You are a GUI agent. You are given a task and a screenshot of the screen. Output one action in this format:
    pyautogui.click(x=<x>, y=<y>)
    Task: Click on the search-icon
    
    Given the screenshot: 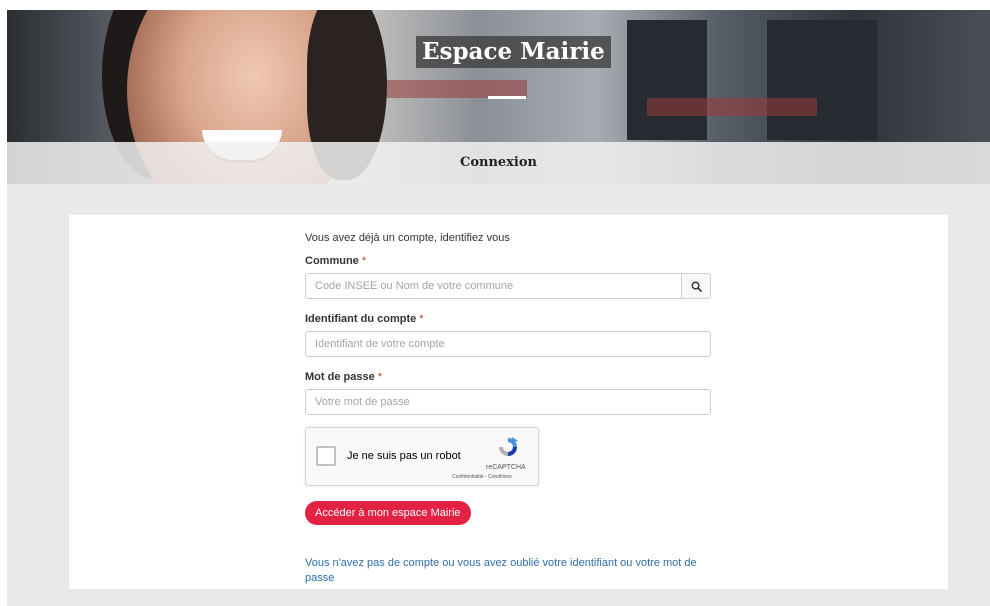 What is the action you would take?
    pyautogui.click(x=696, y=286)
    